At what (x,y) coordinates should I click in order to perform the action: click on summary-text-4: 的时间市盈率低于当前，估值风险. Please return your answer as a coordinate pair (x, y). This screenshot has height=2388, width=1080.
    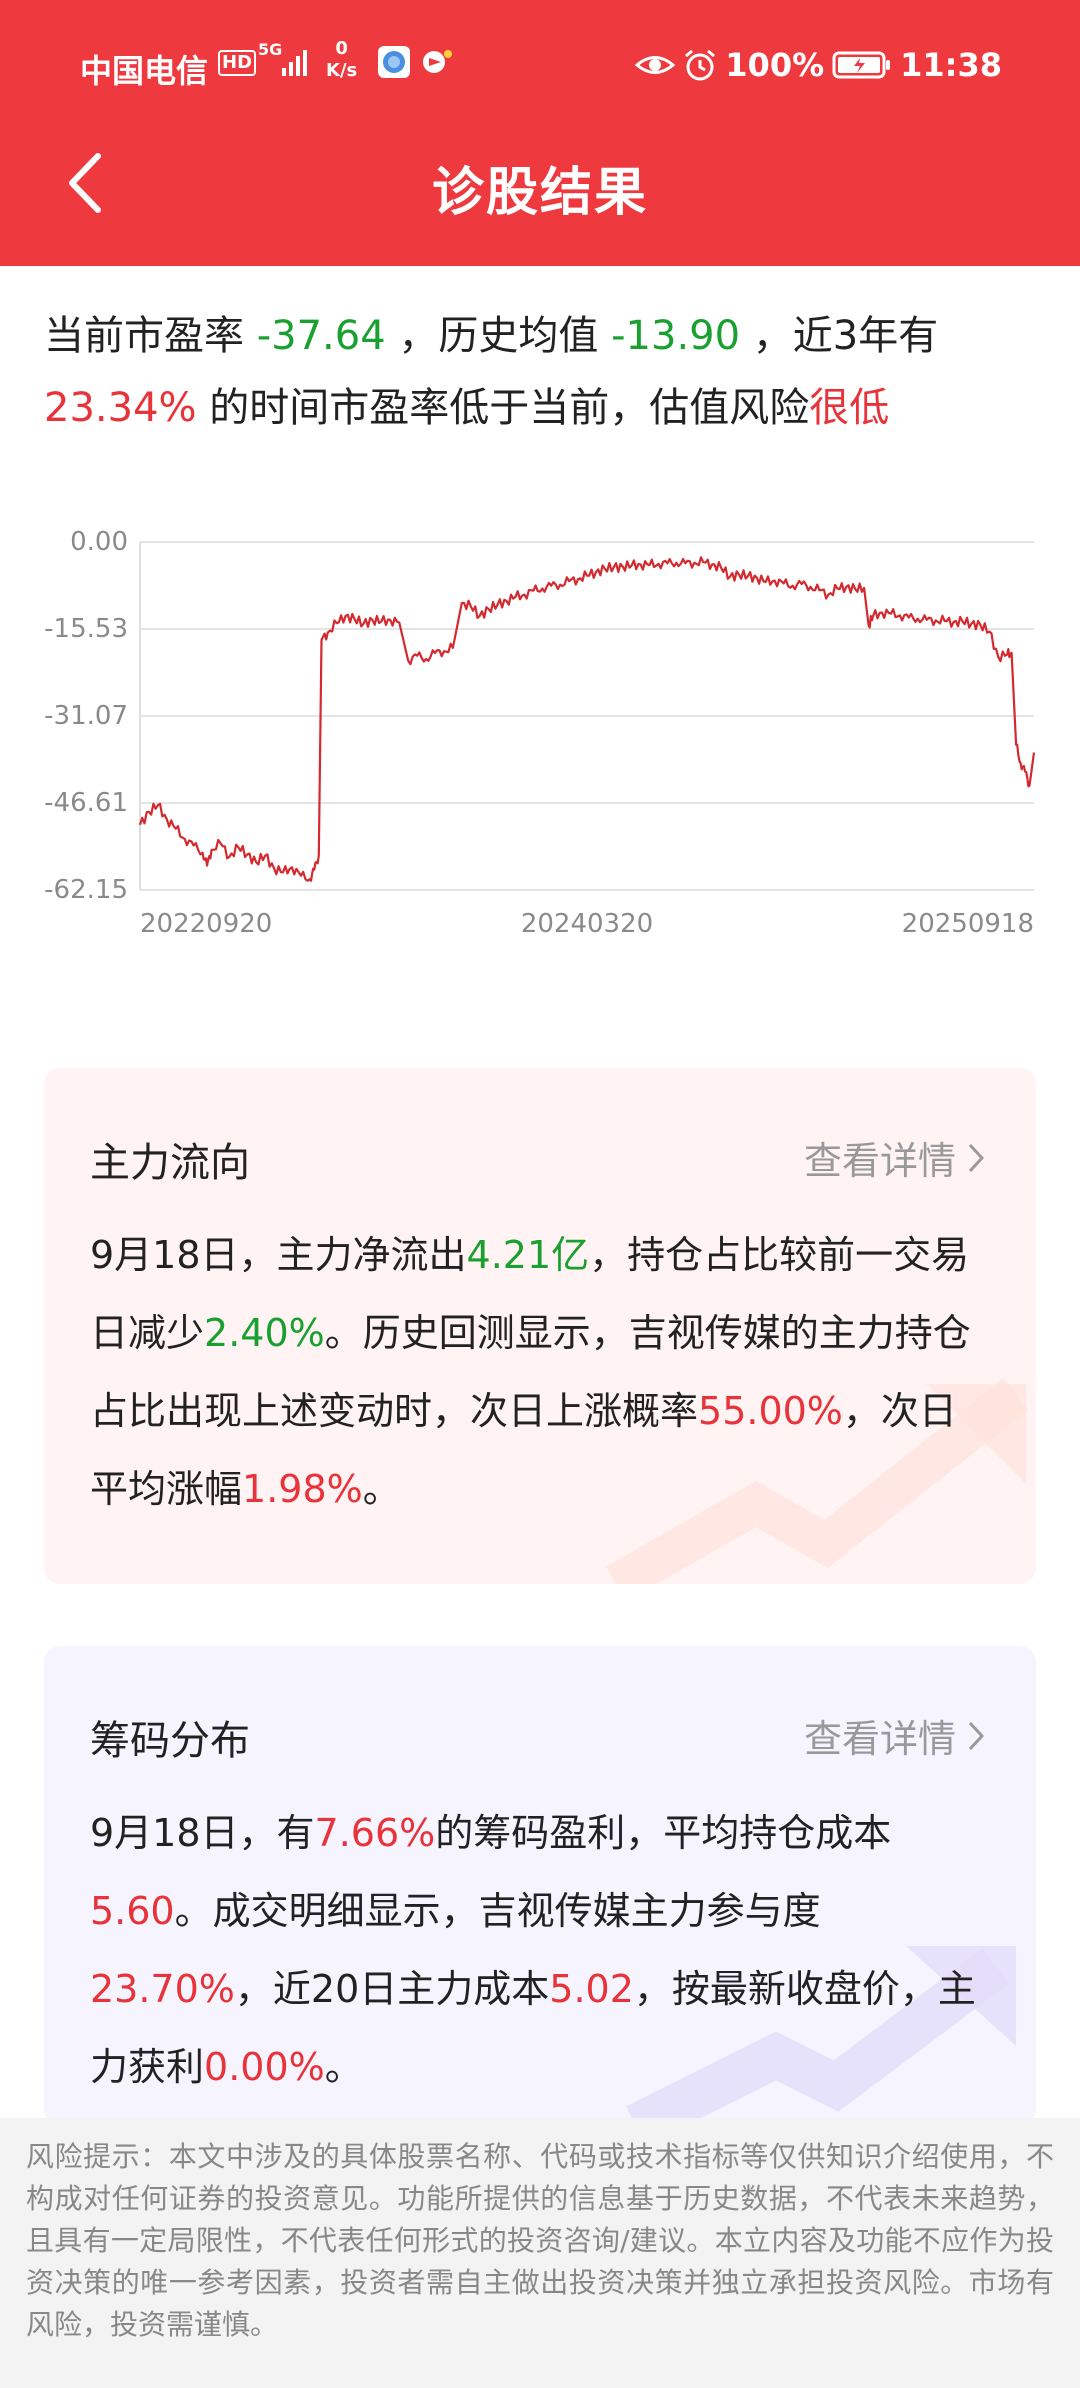
    Looking at the image, I should click on (503, 408).